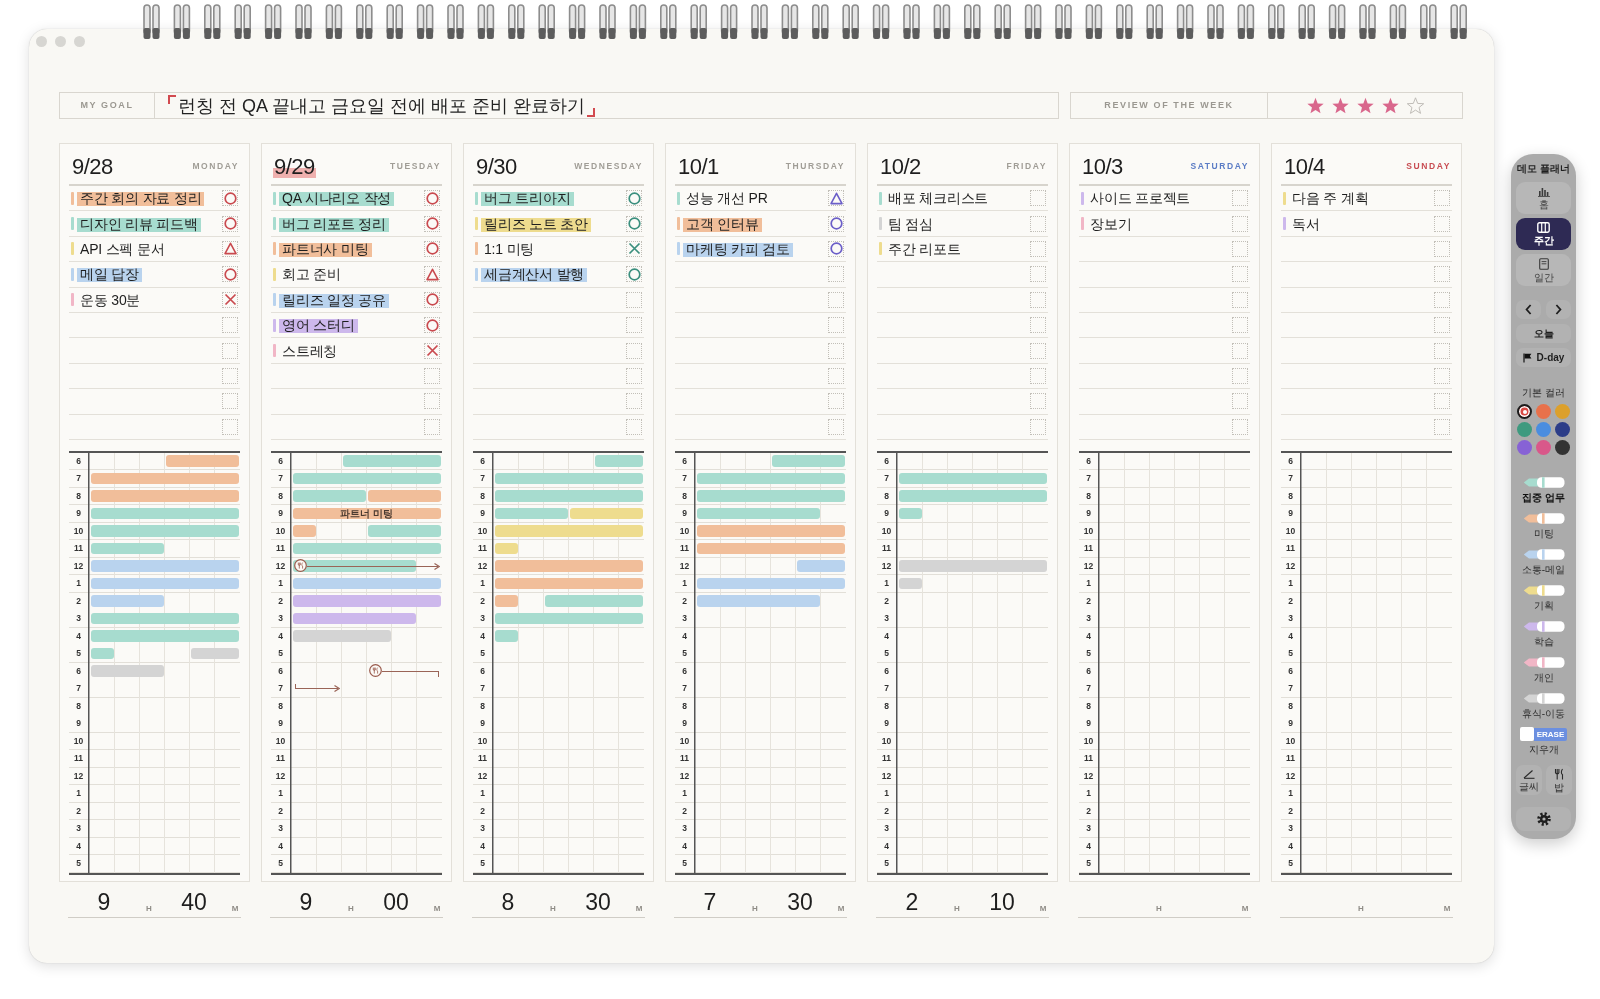 The image size is (1600, 999). Describe the element at coordinates (1543, 705) in the screenshot. I see `highlighter-button: 휴식-이동` at that location.